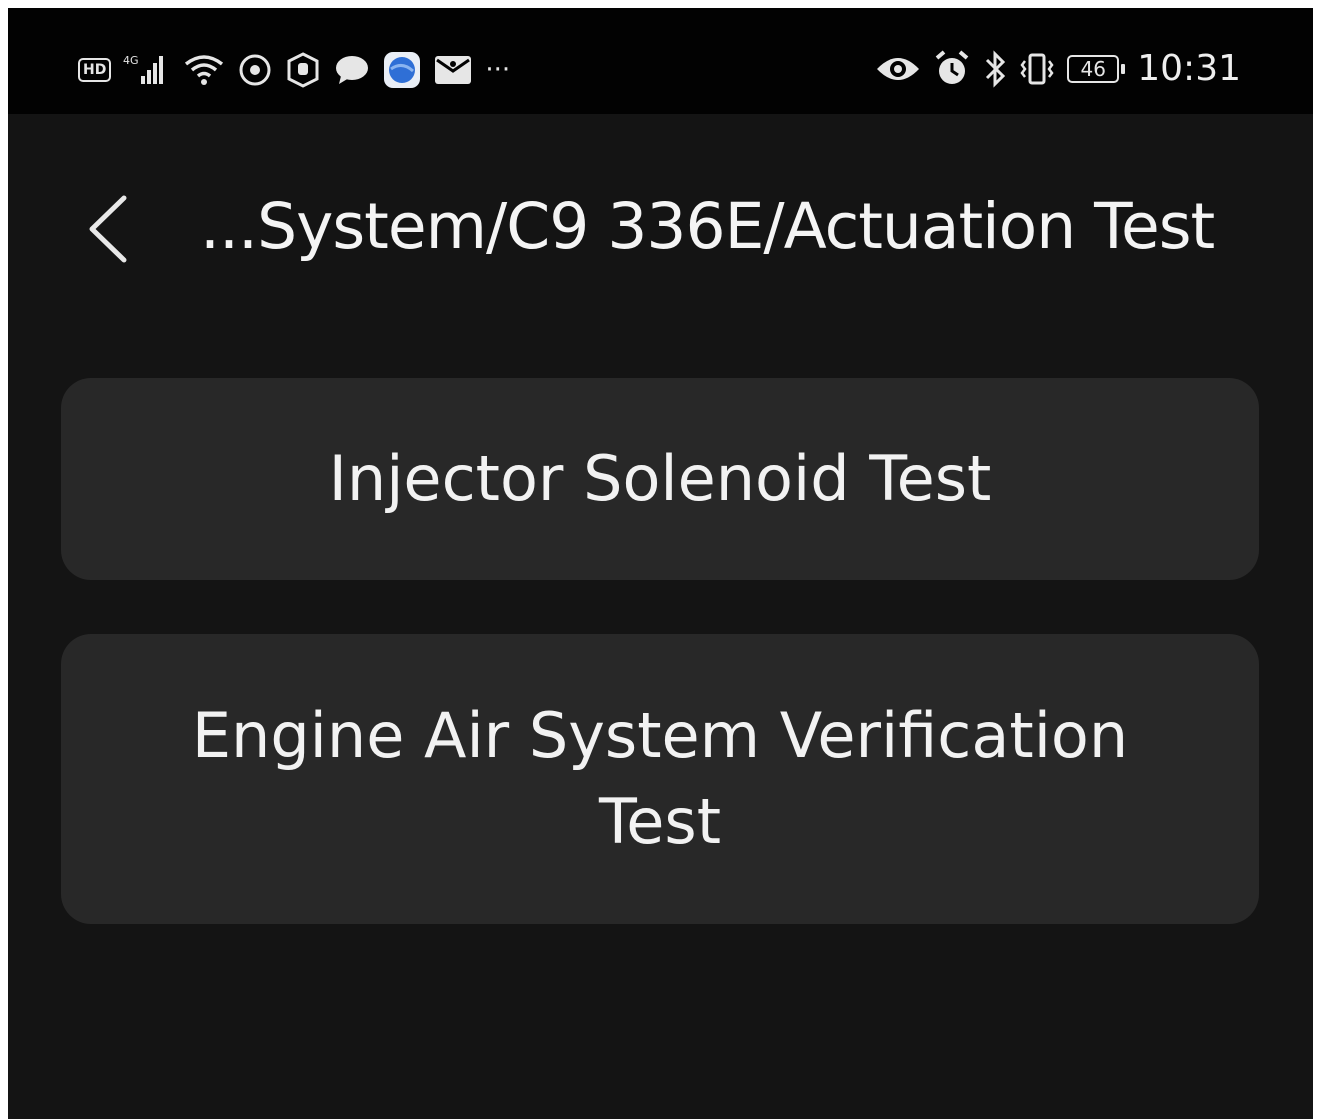 This screenshot has width=1318, height=1119. What do you see at coordinates (498, 70) in the screenshot?
I see `more-icon: ···` at bounding box center [498, 70].